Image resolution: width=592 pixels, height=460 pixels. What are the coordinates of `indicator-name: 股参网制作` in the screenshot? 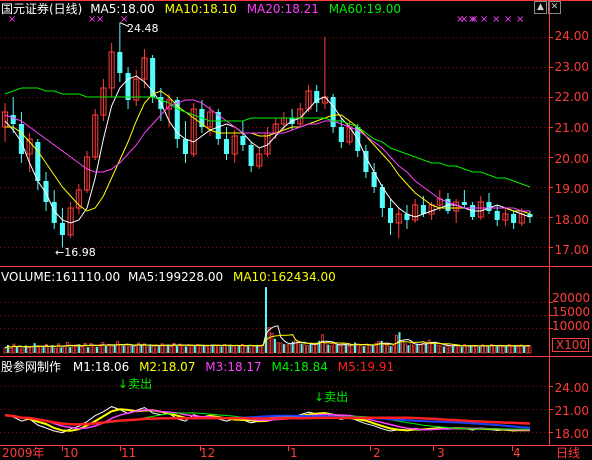 It's located at (31, 367).